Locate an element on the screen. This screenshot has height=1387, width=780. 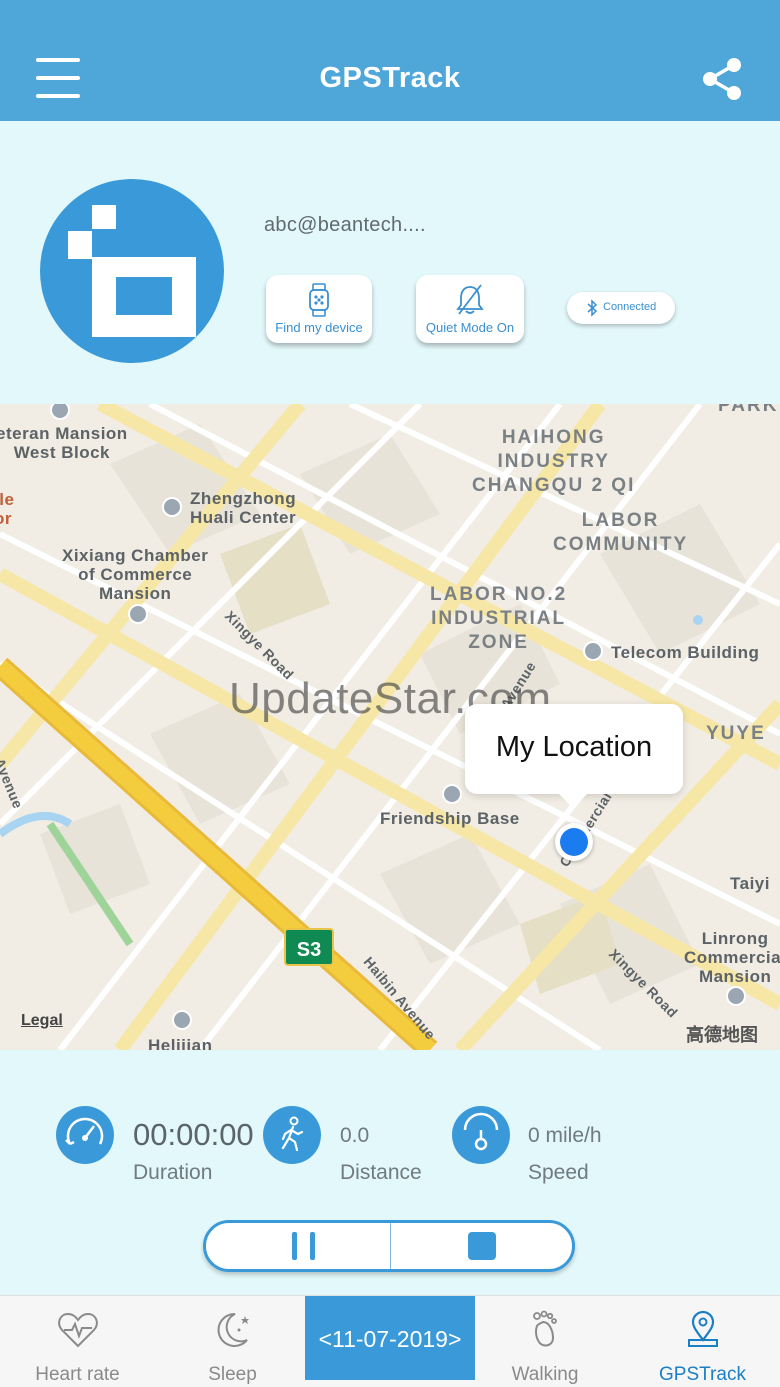
heart-rate-icon is located at coordinates (77, 1330).